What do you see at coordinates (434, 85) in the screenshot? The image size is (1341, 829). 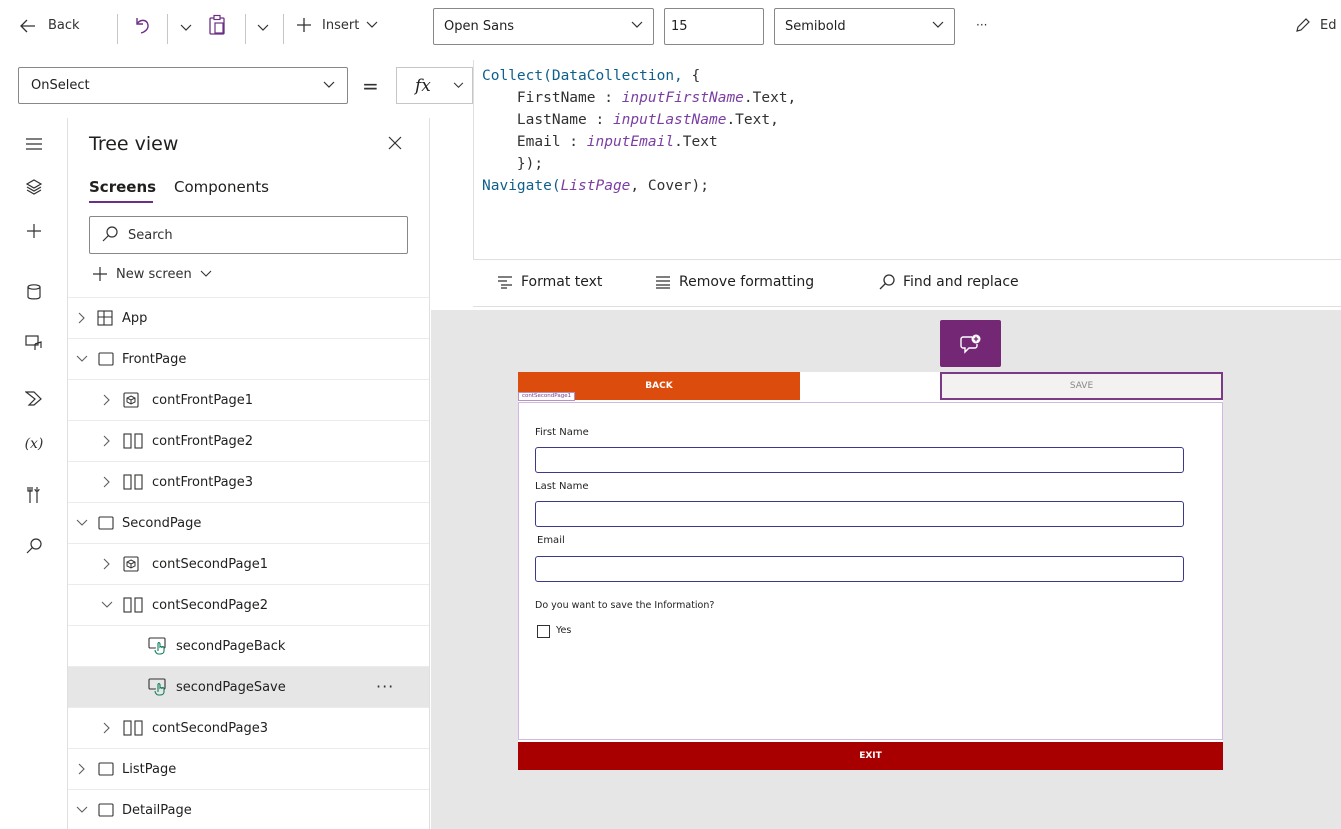 I see `function-button: fx` at bounding box center [434, 85].